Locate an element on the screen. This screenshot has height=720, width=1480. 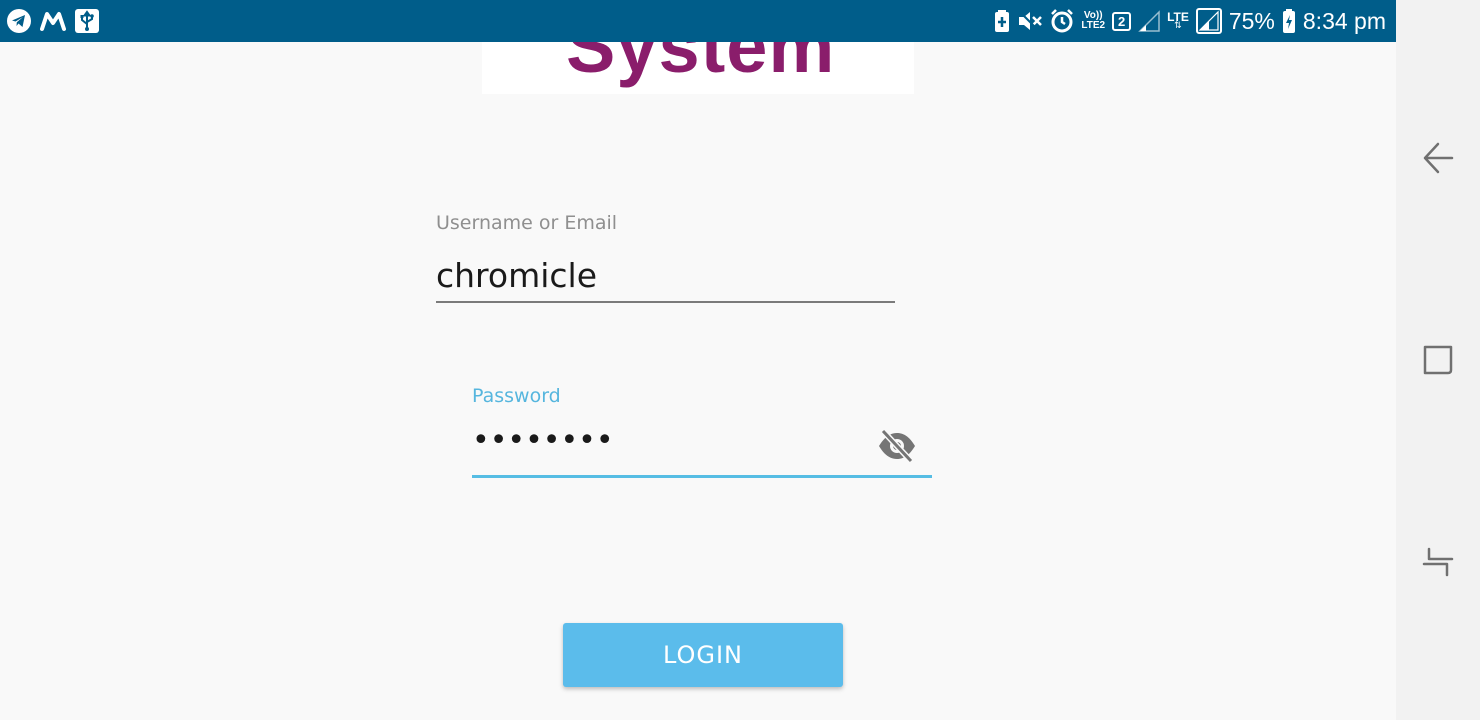
sim-number-badge: 2 is located at coordinates (1122, 21).